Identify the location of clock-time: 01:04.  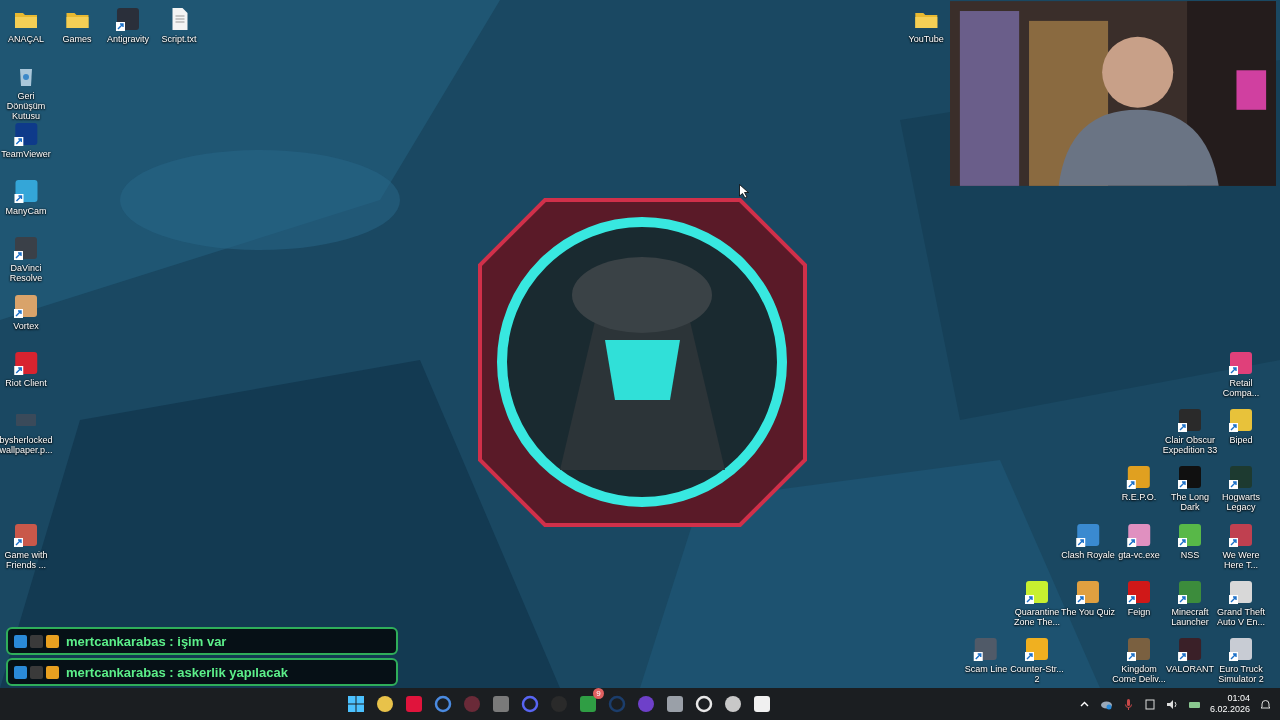
(1238, 698).